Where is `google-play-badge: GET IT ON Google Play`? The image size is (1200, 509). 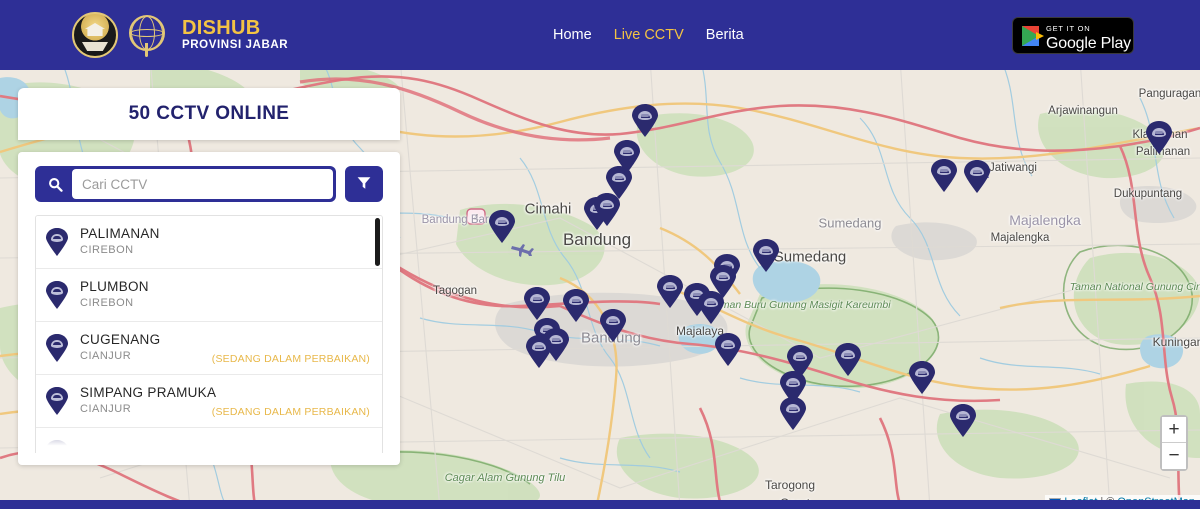
google-play-badge: GET IT ON Google Play is located at coordinates (1073, 35).